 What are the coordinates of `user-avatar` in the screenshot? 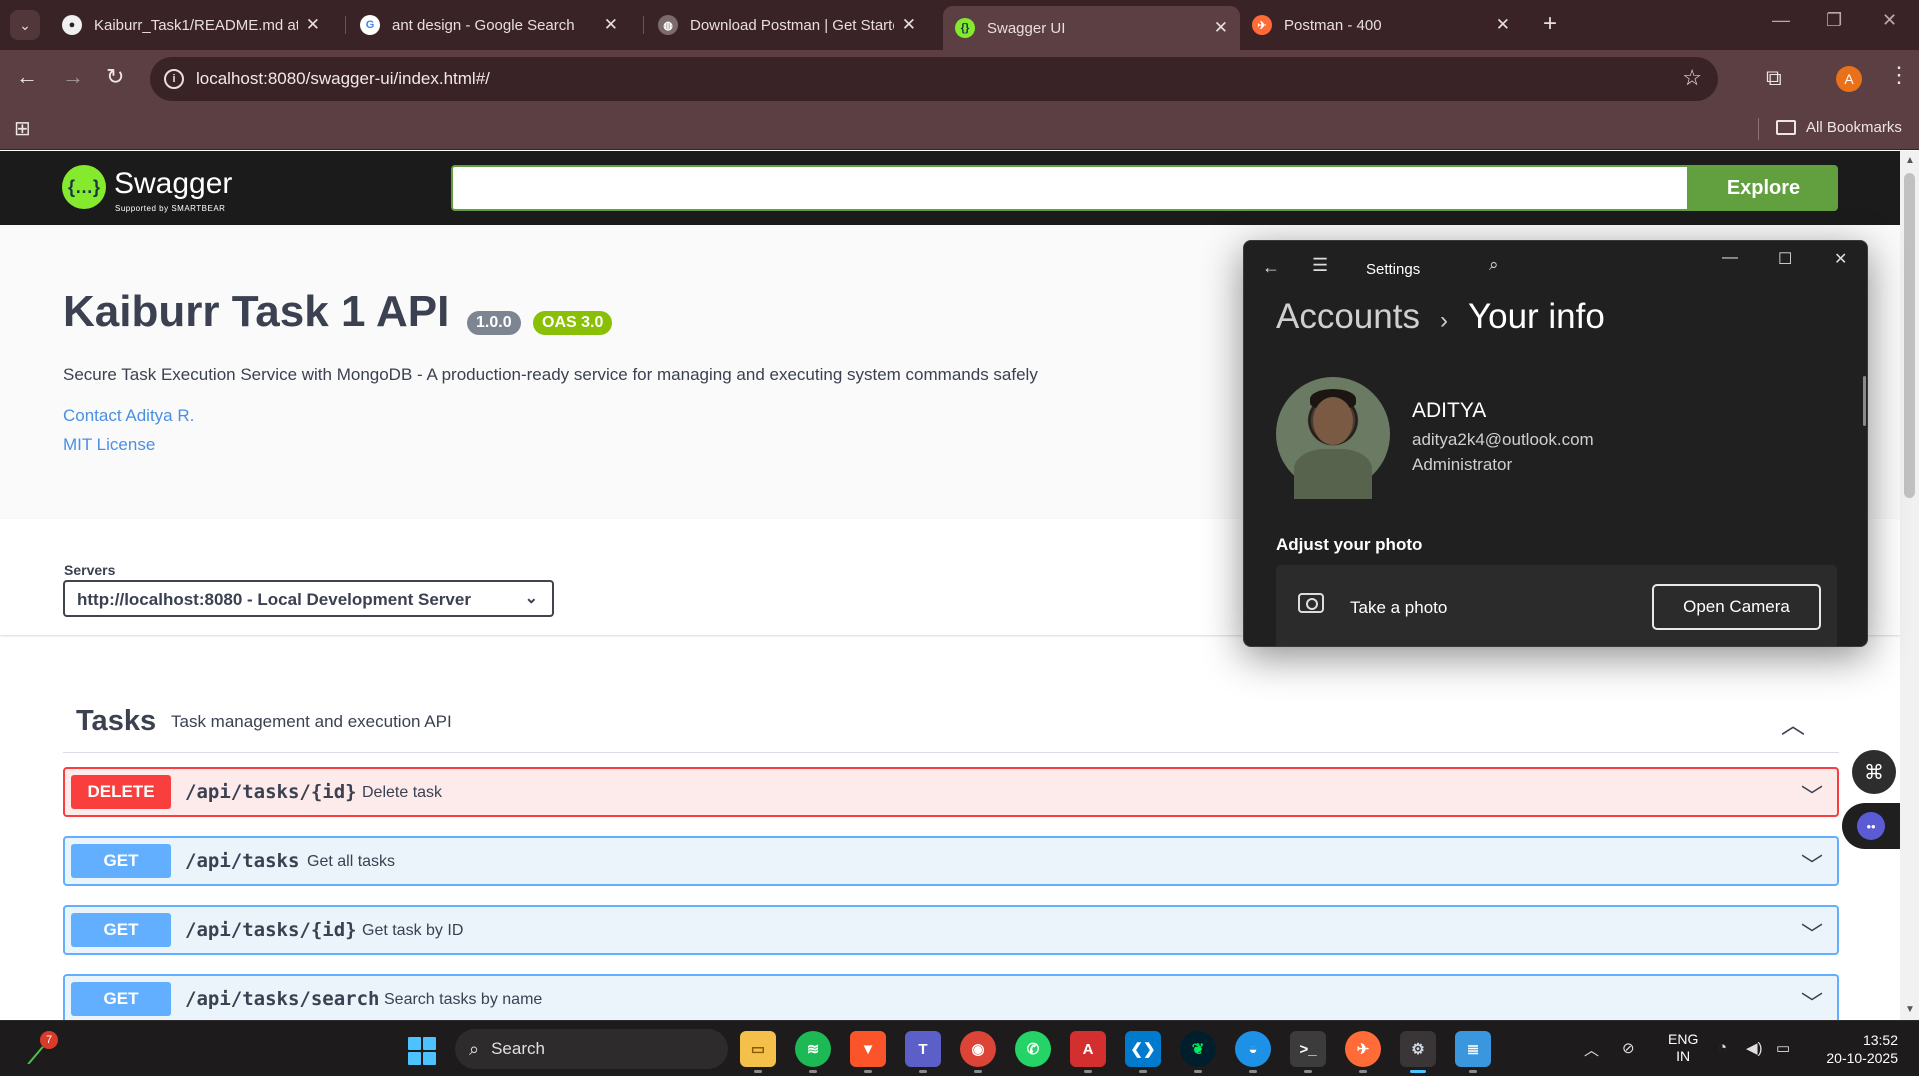 It's located at (1333, 438).